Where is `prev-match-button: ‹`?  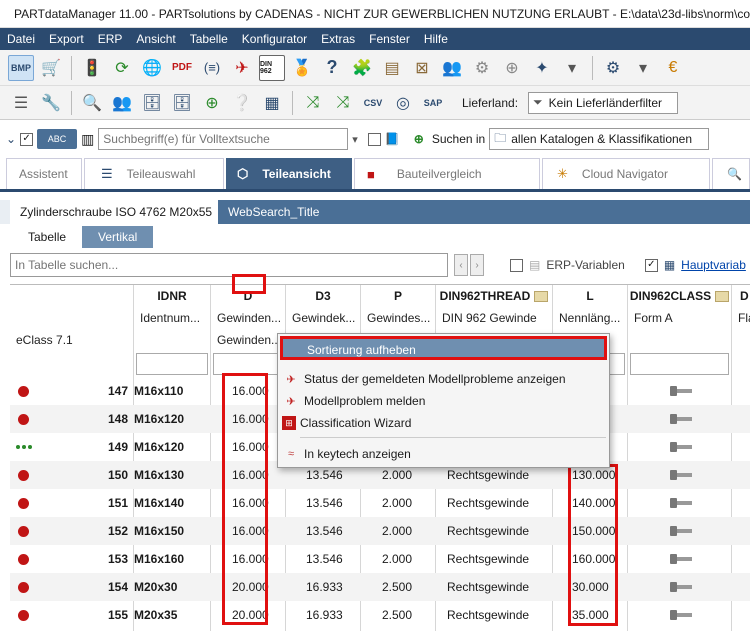 prev-match-button: ‹ is located at coordinates (461, 265).